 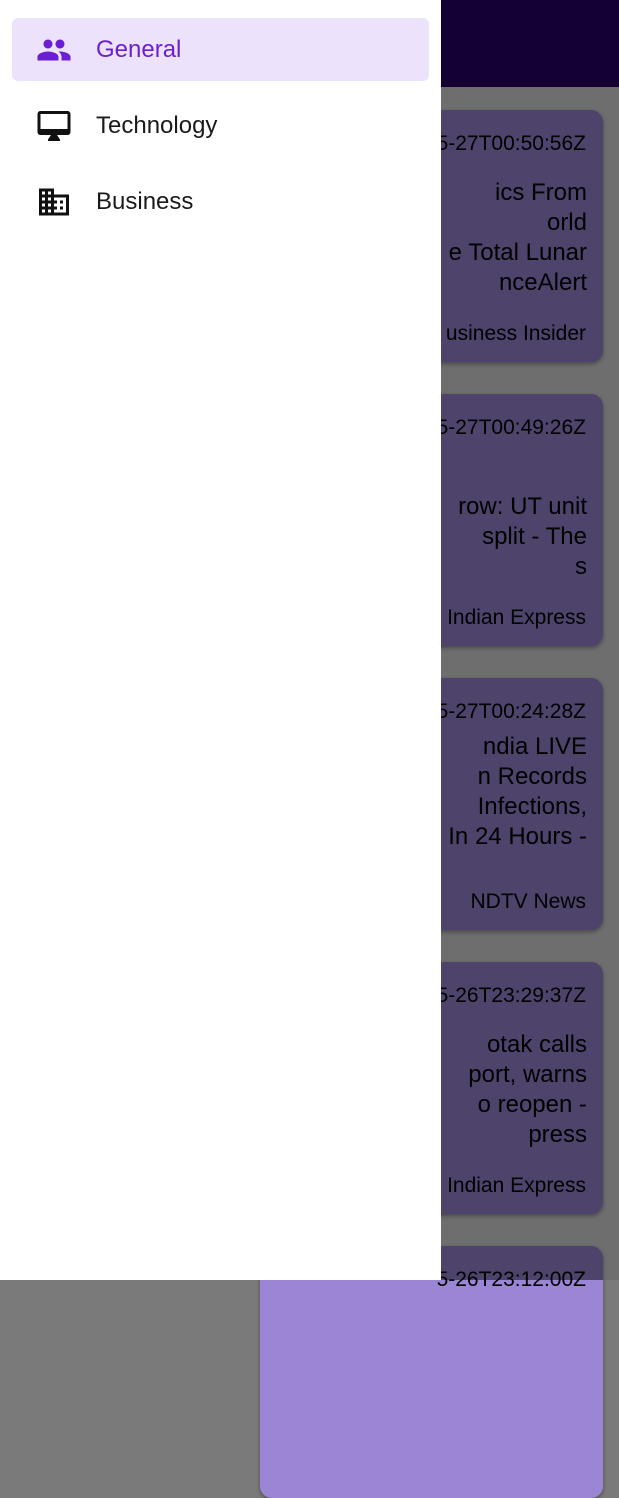 What do you see at coordinates (431, 1372) in the screenshot?
I see `news-card: 5-26T23:12:00Z` at bounding box center [431, 1372].